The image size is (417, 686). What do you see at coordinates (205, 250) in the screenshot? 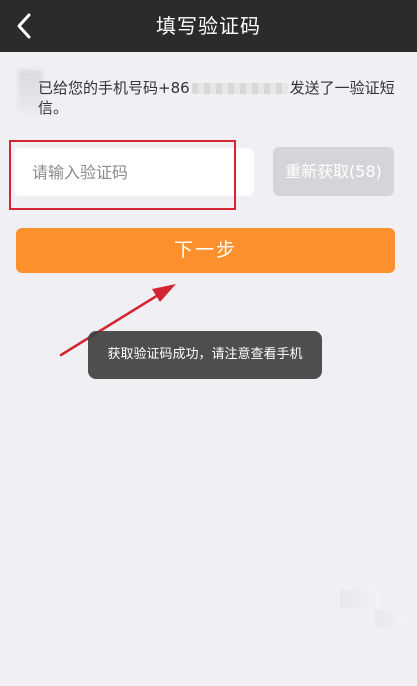
I see `next-step-button: 下一步` at bounding box center [205, 250].